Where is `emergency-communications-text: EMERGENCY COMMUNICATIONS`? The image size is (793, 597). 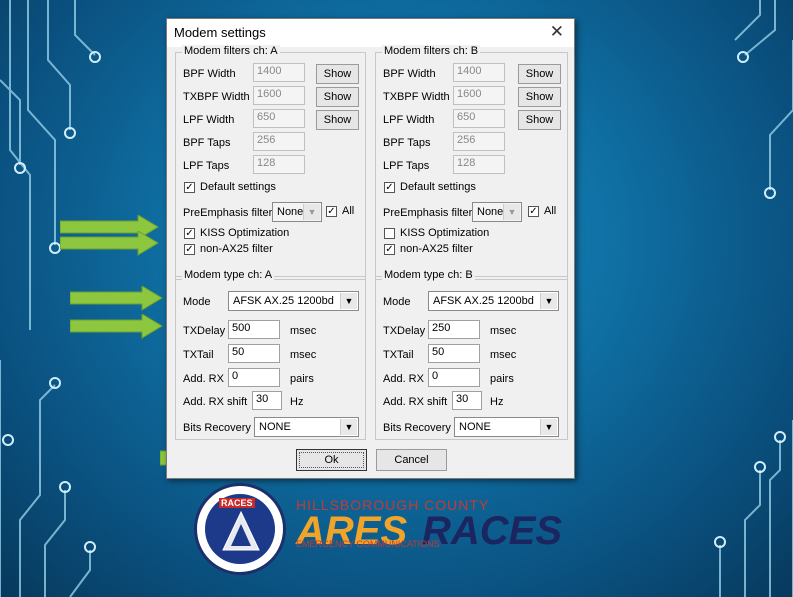
emergency-communications-text: EMERGENCY COMMUNICATIONS is located at coordinates (368, 544).